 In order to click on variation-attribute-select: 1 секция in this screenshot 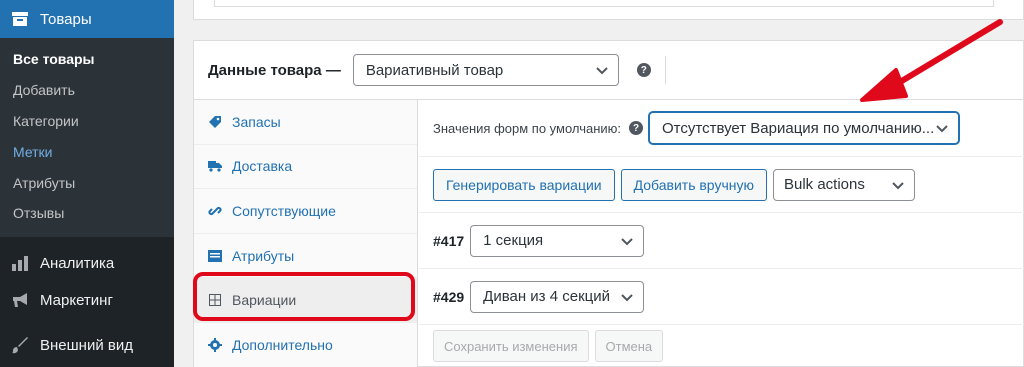, I will do `click(557, 240)`.